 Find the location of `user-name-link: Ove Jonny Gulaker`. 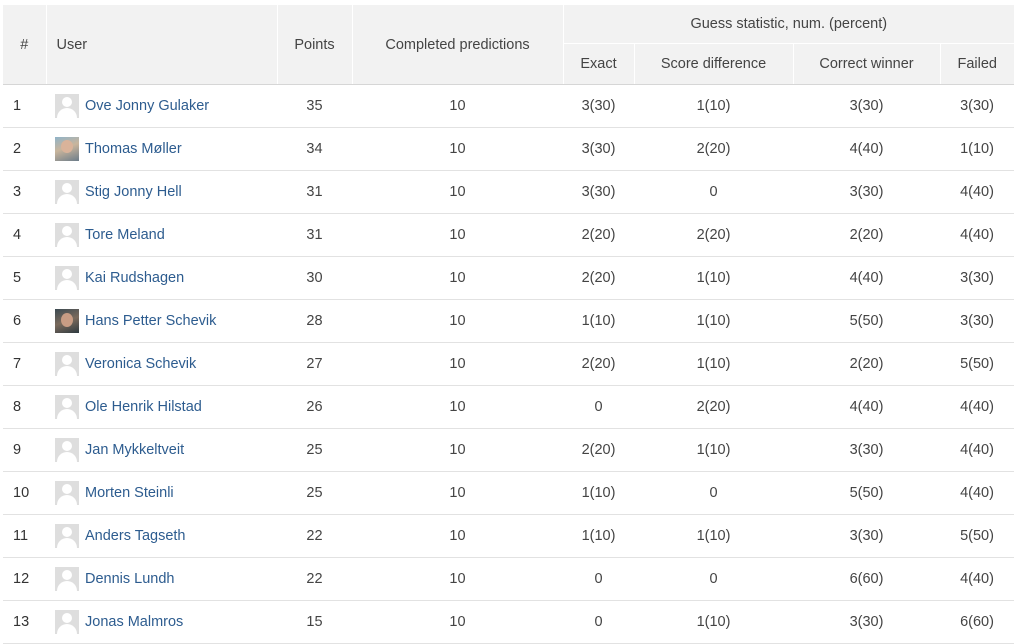

user-name-link: Ove Jonny Gulaker is located at coordinates (147, 106).